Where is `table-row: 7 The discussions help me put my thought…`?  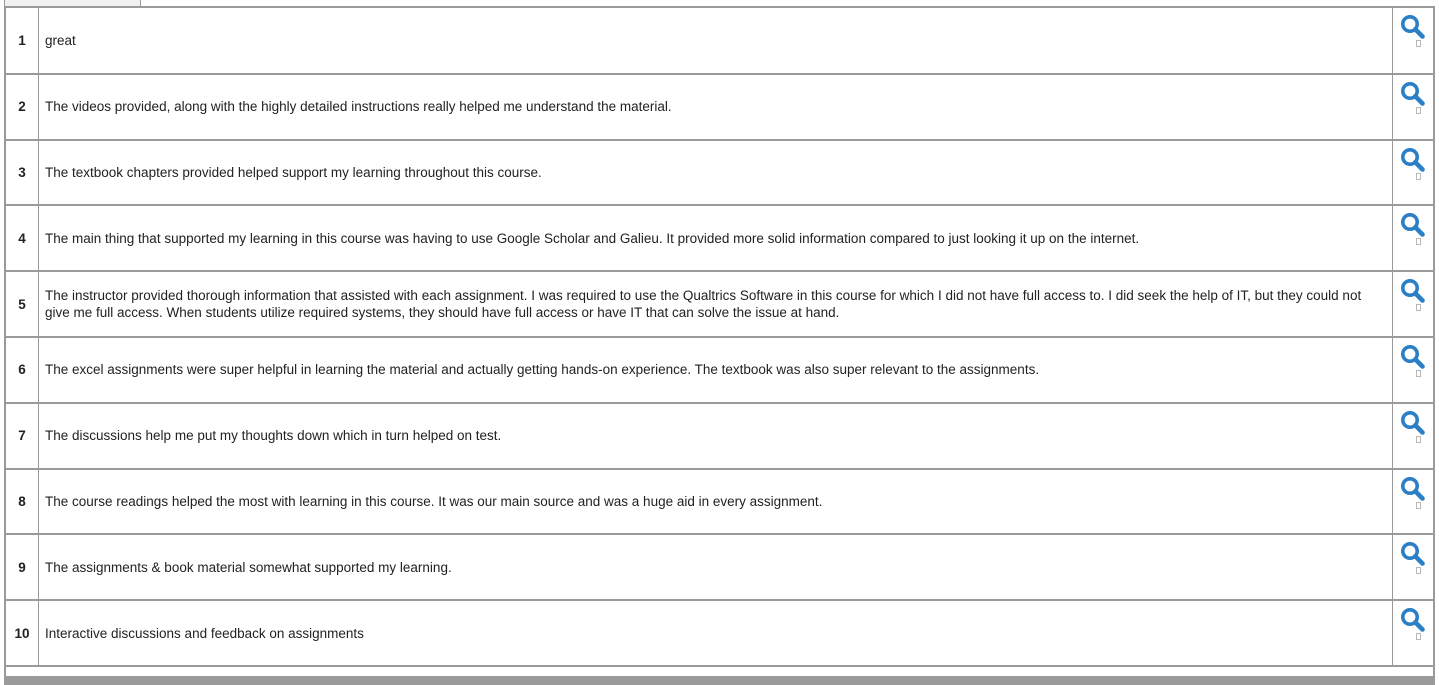 table-row: 7 The discussions help me put my thought… is located at coordinates (719, 436).